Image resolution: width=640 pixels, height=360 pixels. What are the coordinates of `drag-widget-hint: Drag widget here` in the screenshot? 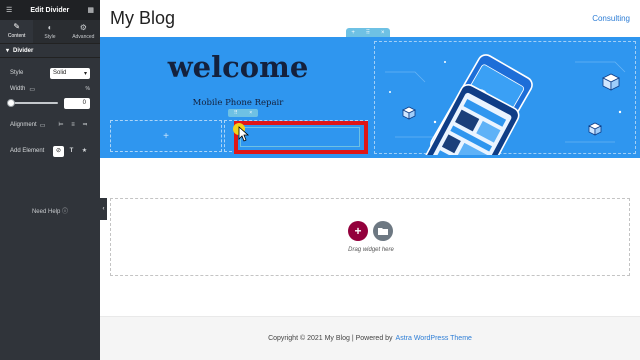 It's located at (371, 250).